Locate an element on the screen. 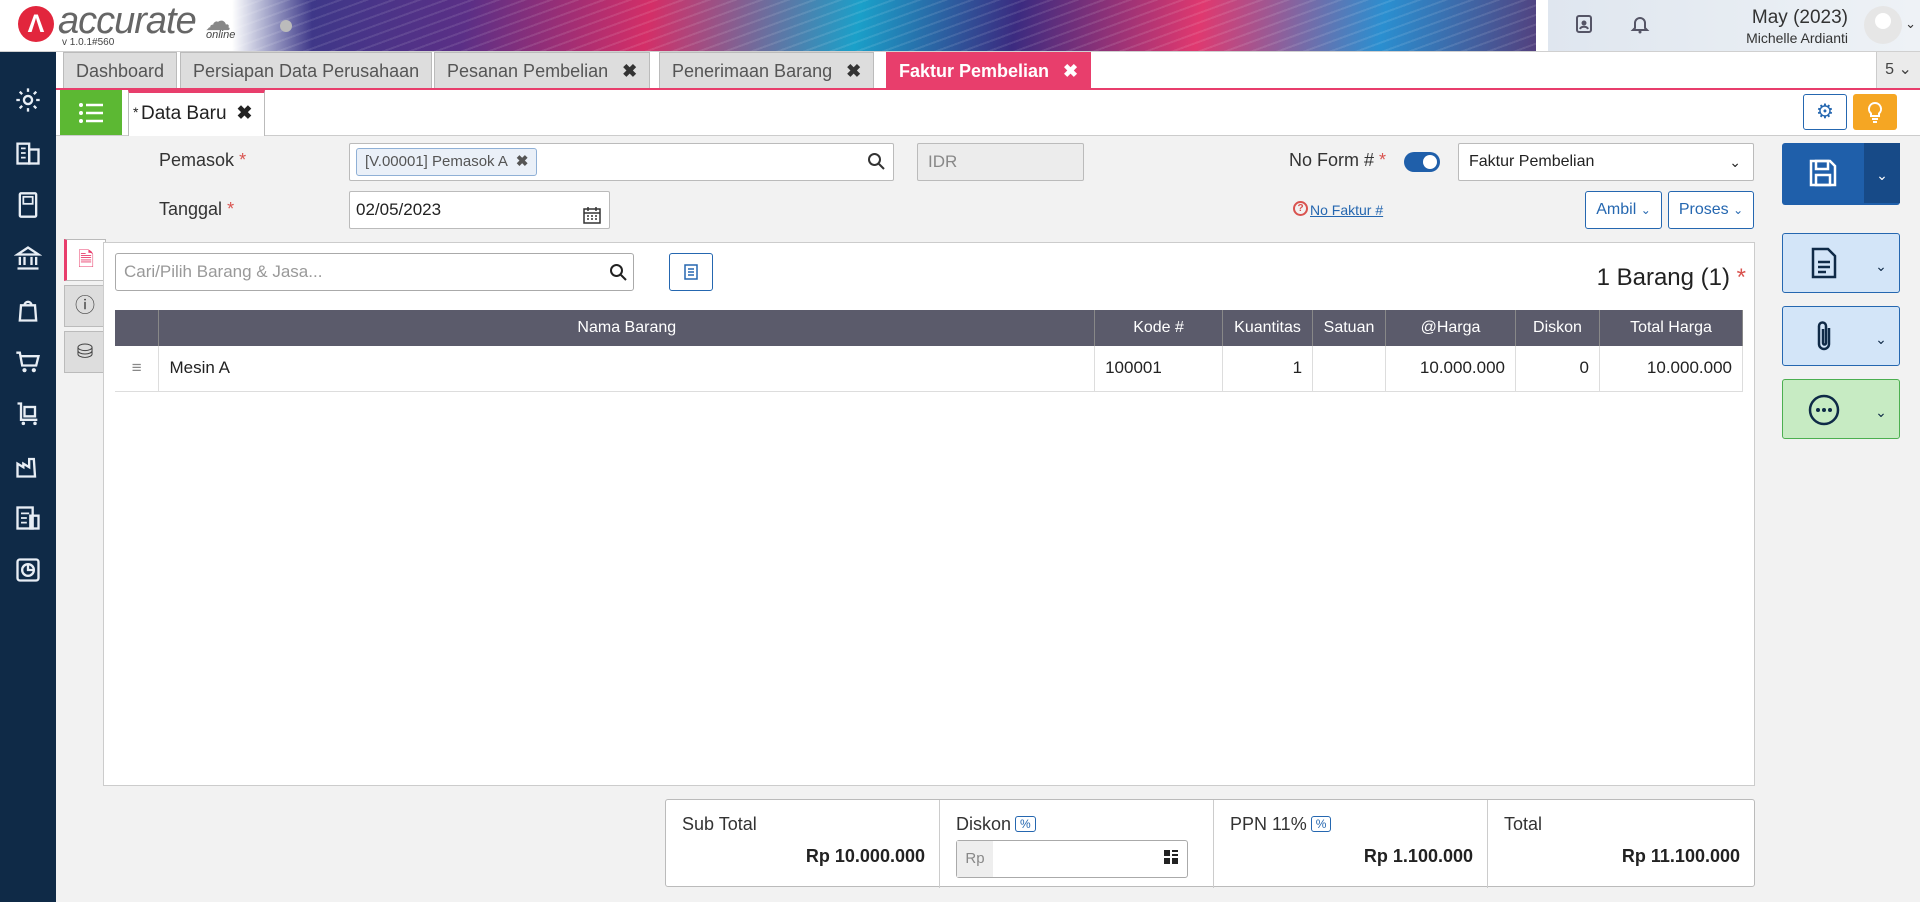  tab-faktur-pembelian: Faktur Pembelian ✖ is located at coordinates (989, 70).